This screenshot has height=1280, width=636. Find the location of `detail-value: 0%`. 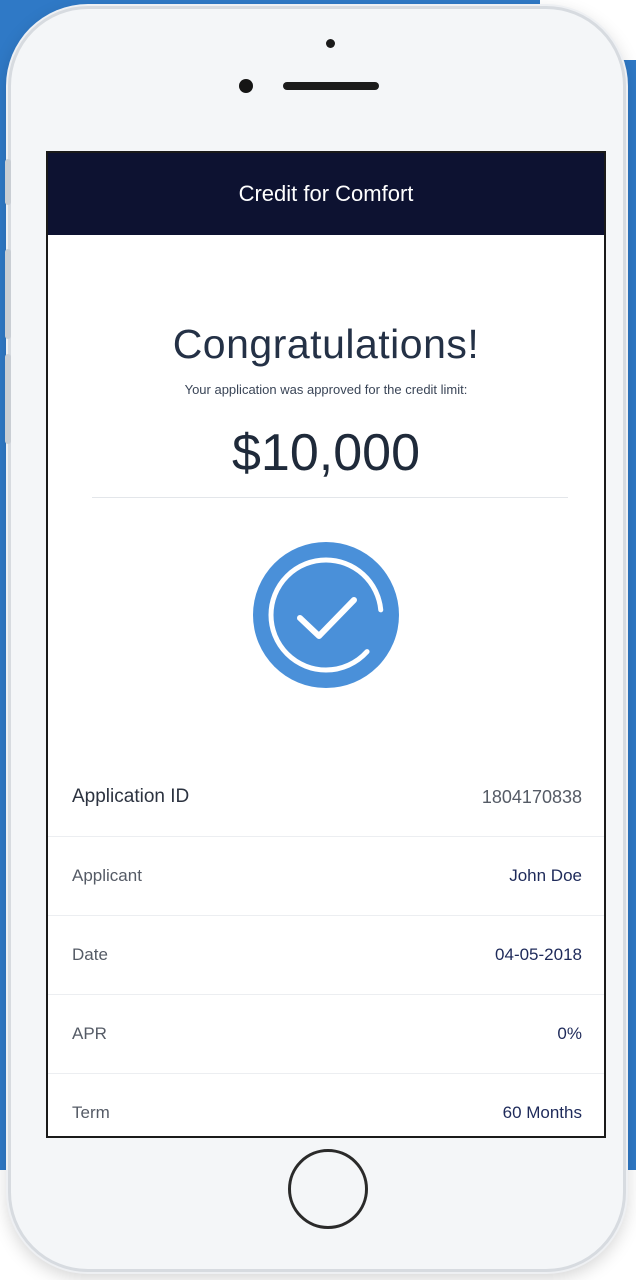

detail-value: 0% is located at coordinates (569, 1033).